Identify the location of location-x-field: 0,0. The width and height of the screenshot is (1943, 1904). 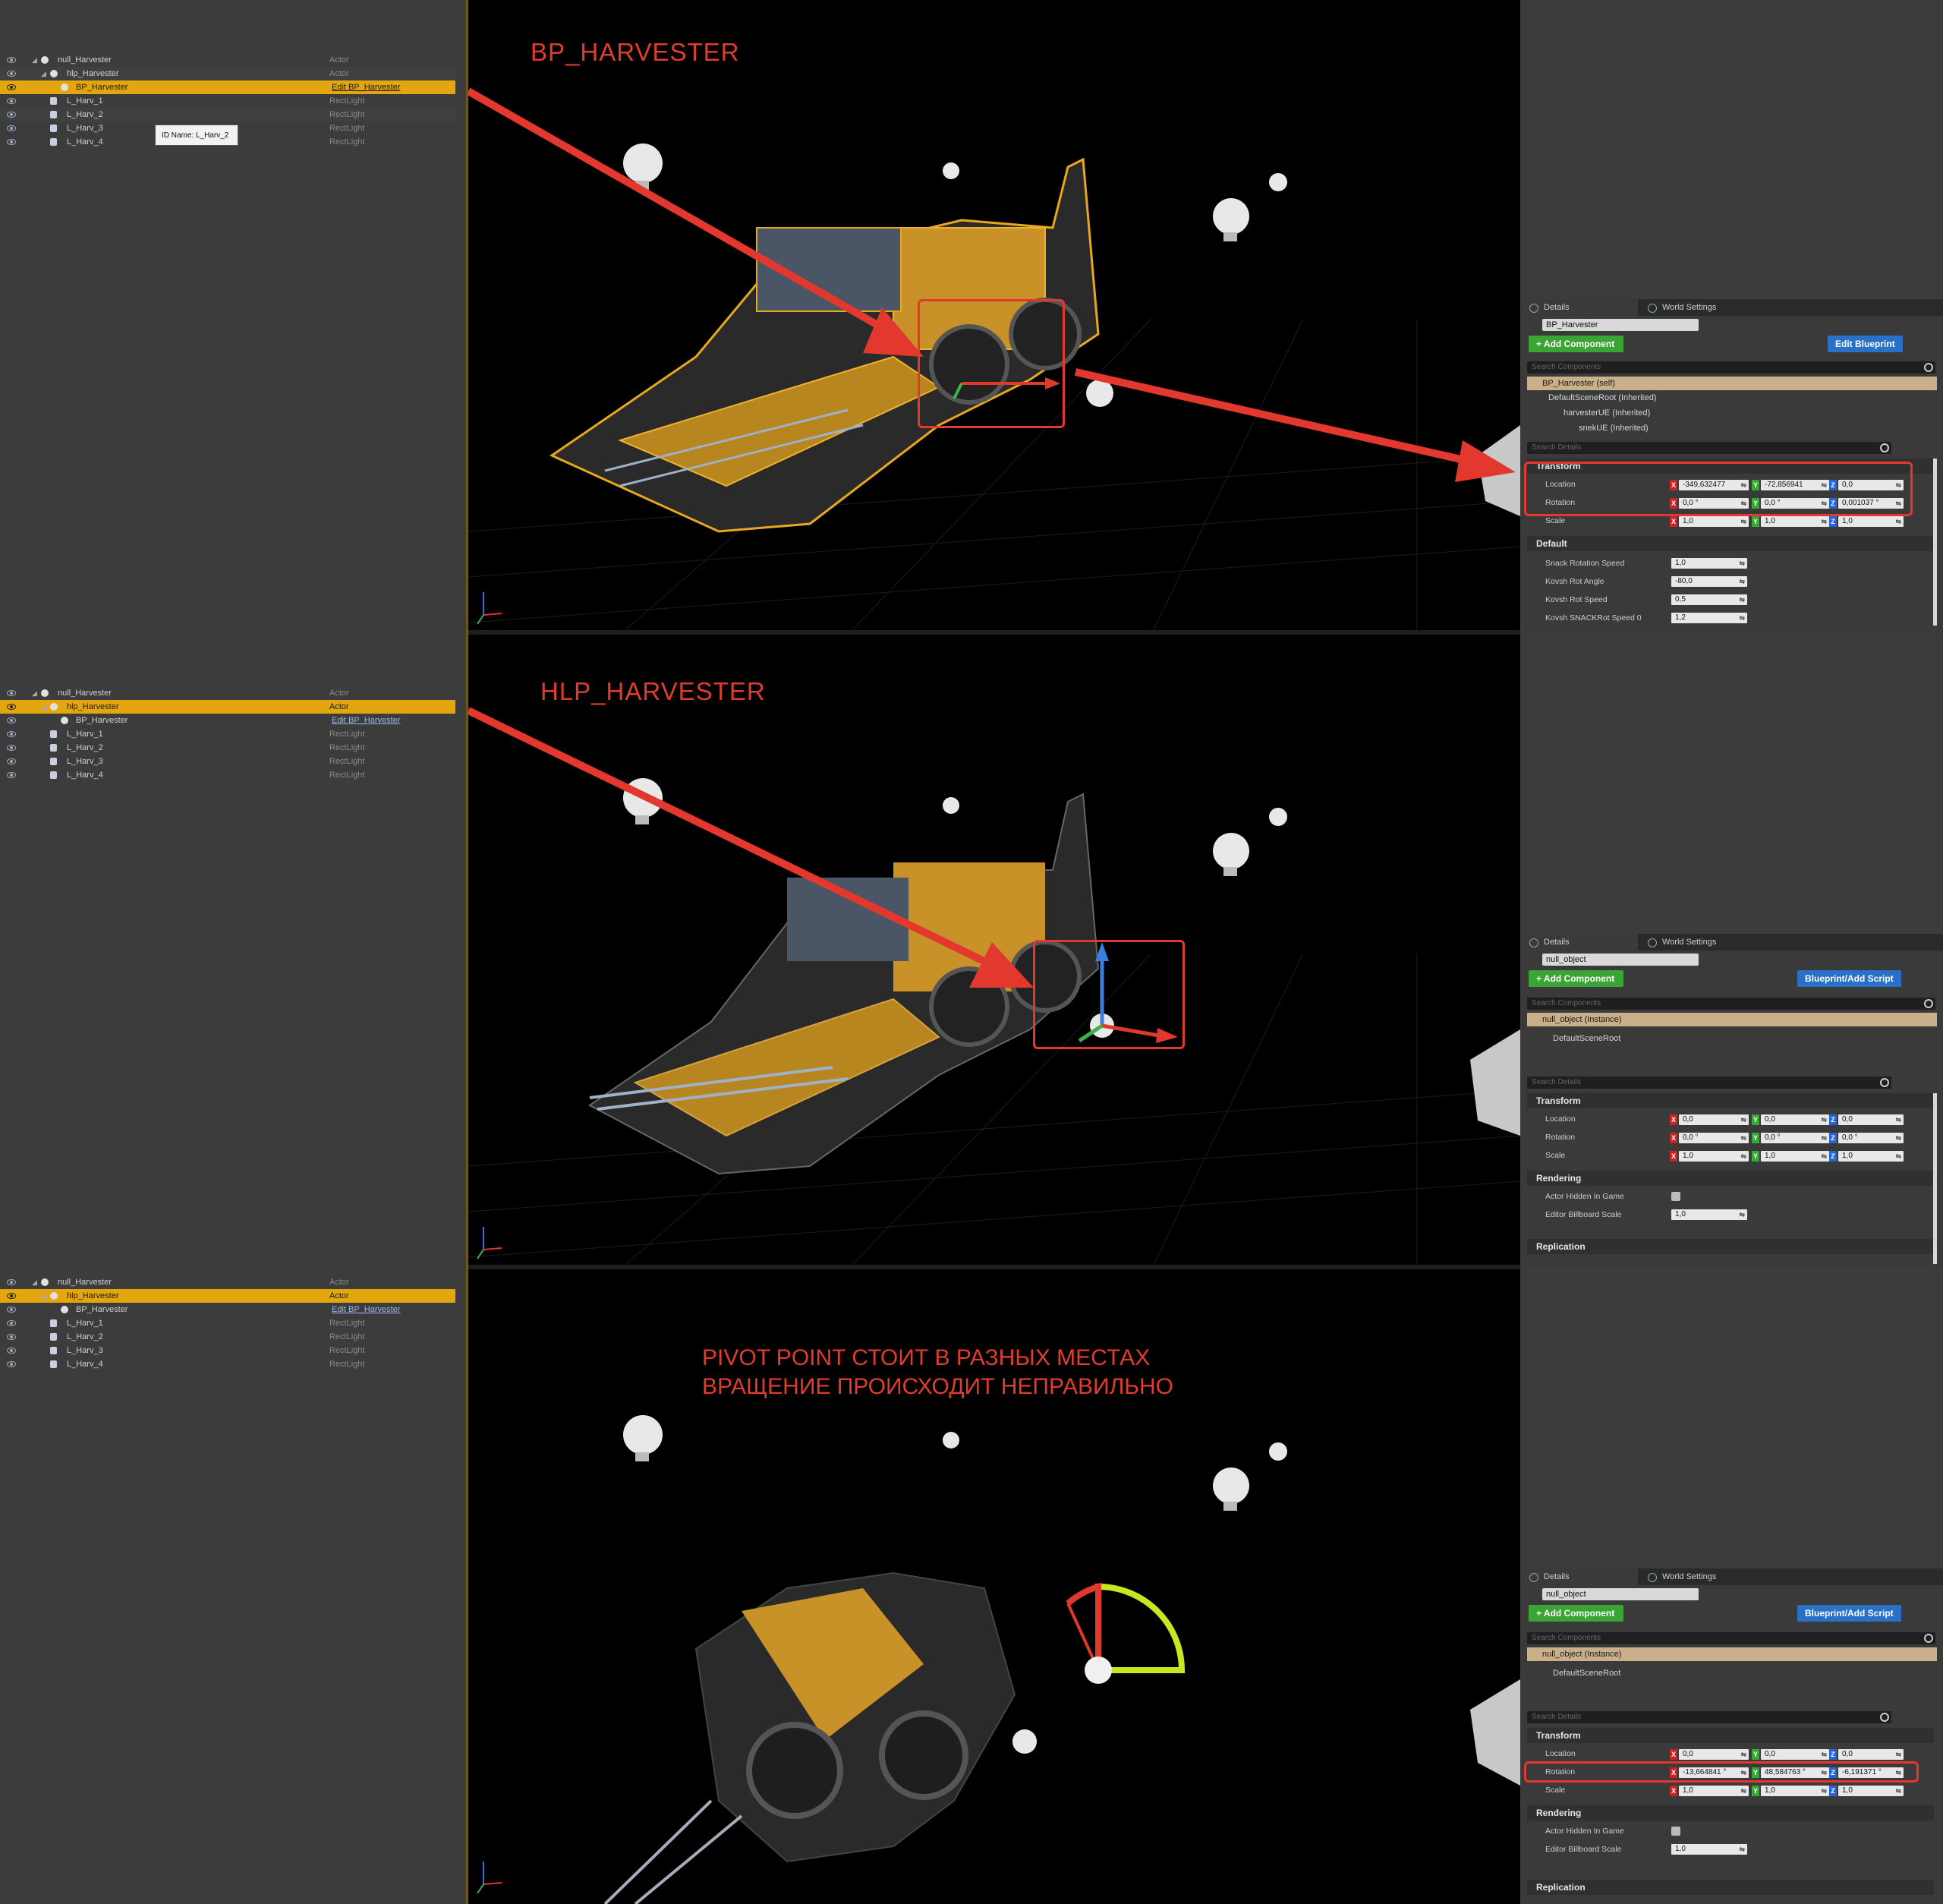
(1714, 1754).